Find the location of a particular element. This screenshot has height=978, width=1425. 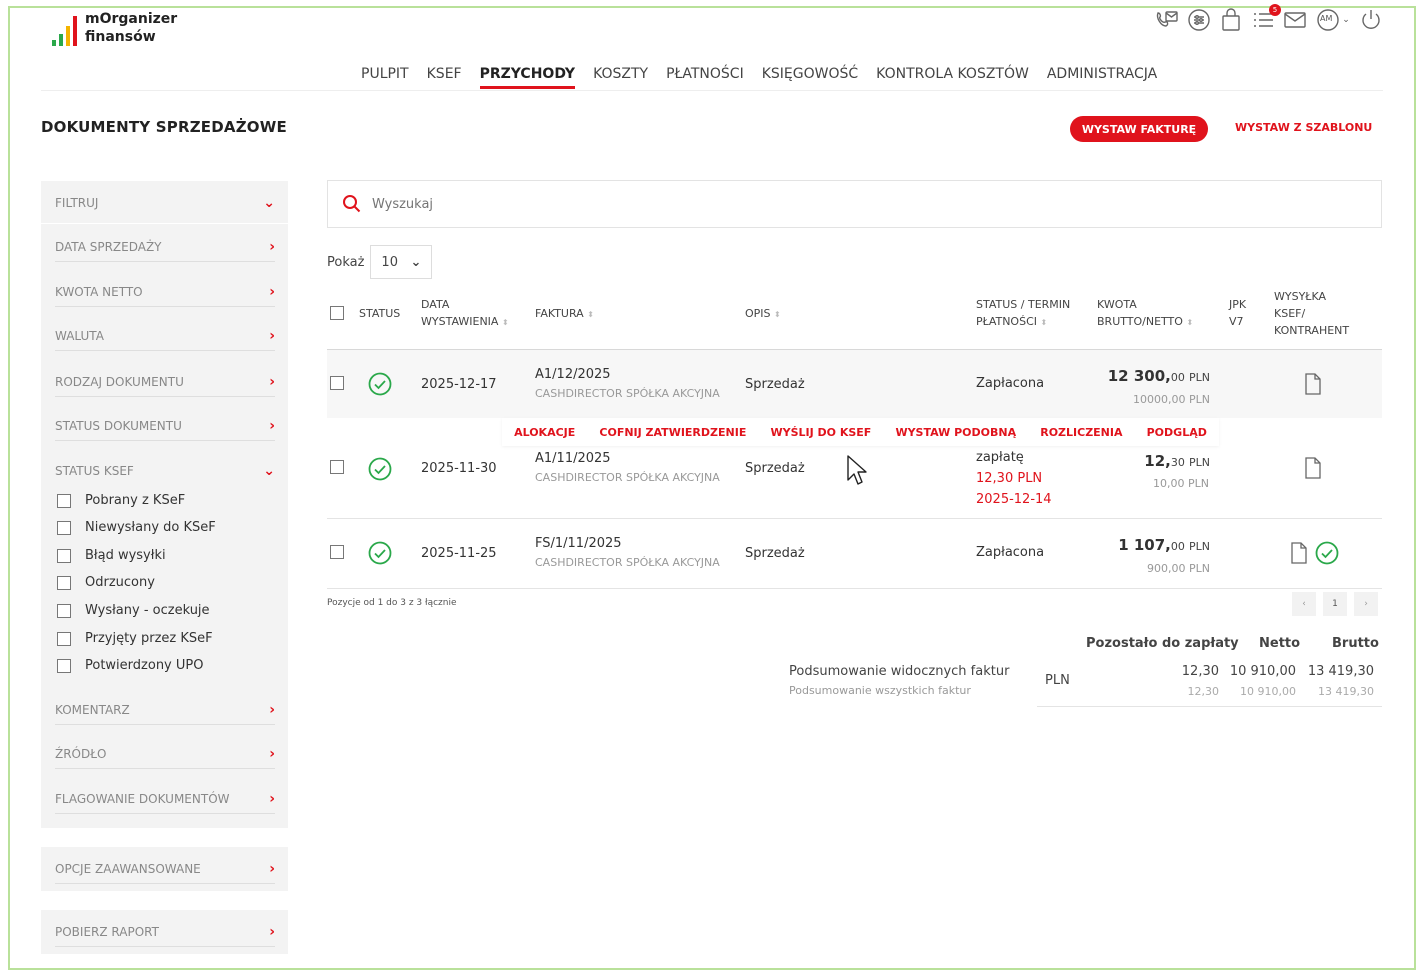

filter-net-amount: KWOTA NETTO › is located at coordinates (165, 295).